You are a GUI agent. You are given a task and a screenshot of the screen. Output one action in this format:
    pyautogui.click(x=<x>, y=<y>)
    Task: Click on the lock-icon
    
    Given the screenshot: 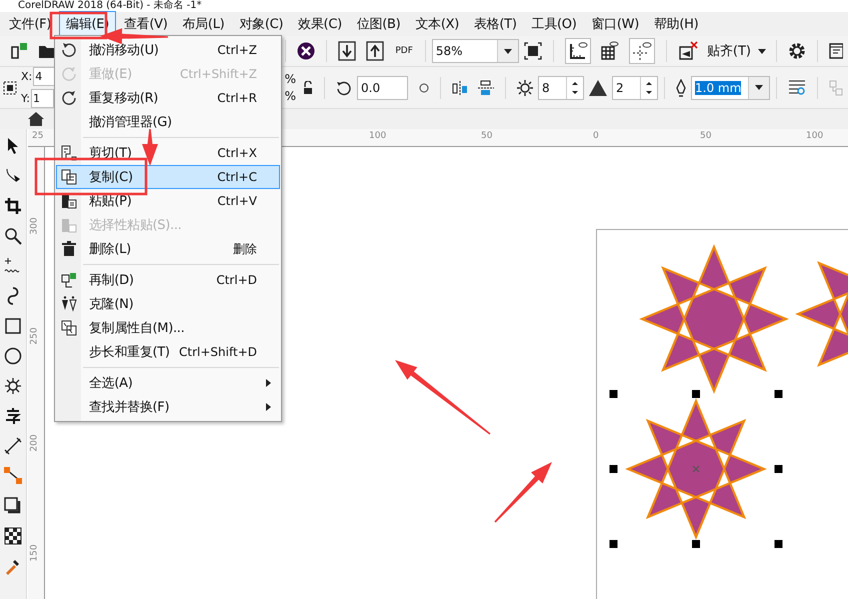 What is the action you would take?
    pyautogui.click(x=308, y=87)
    